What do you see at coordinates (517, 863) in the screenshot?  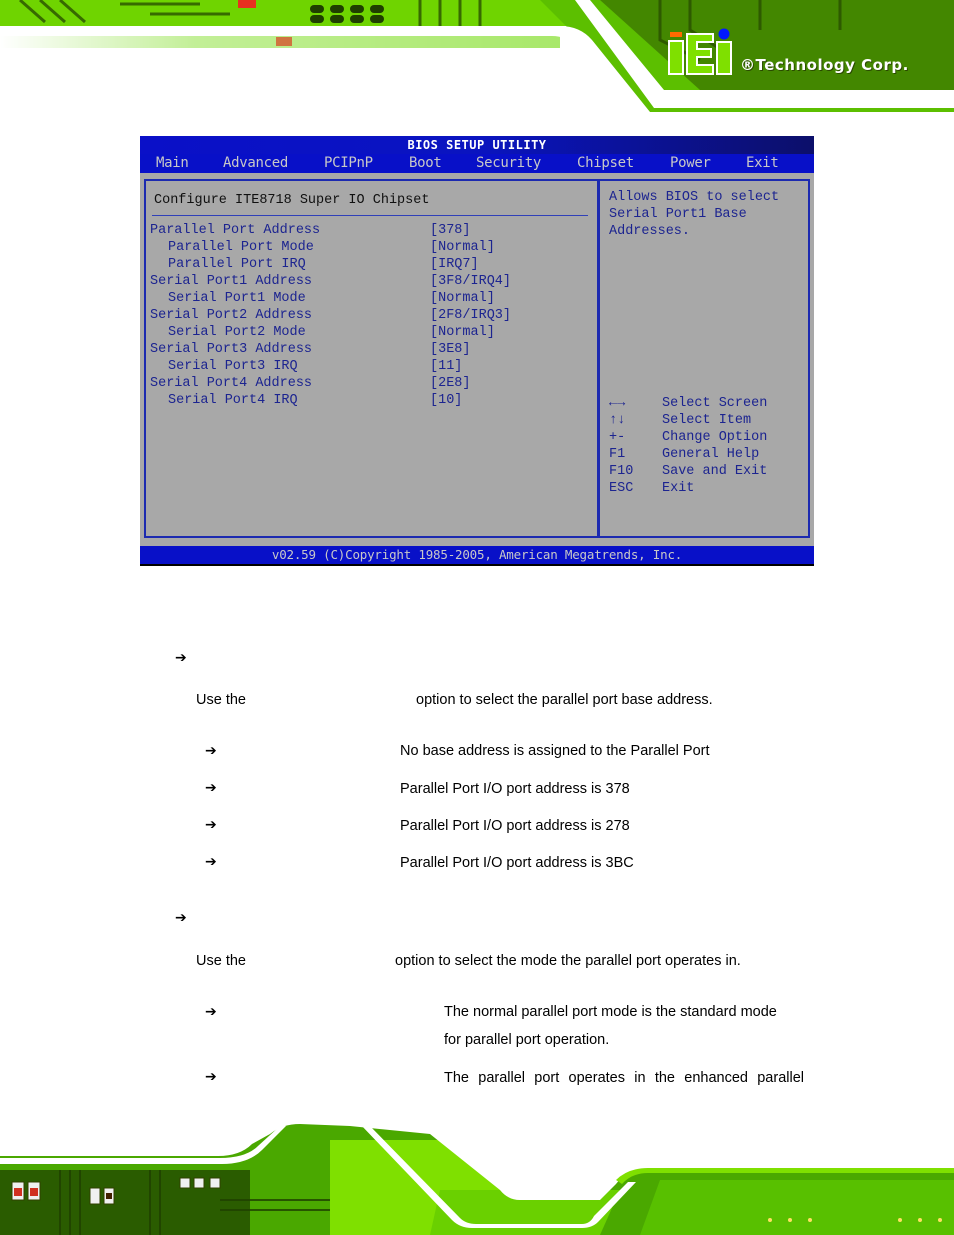 I see `option-description: Parallel Port I/O port address is 3BC` at bounding box center [517, 863].